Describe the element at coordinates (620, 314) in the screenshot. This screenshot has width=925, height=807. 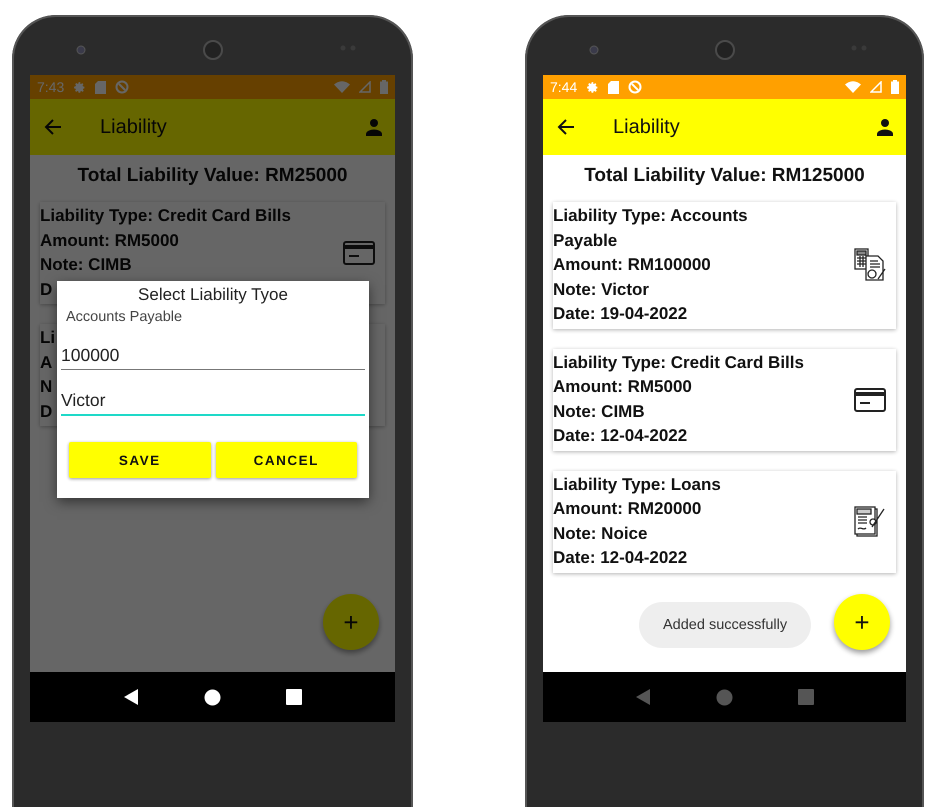
I see `card-line: Date: 19-04-2022` at that location.